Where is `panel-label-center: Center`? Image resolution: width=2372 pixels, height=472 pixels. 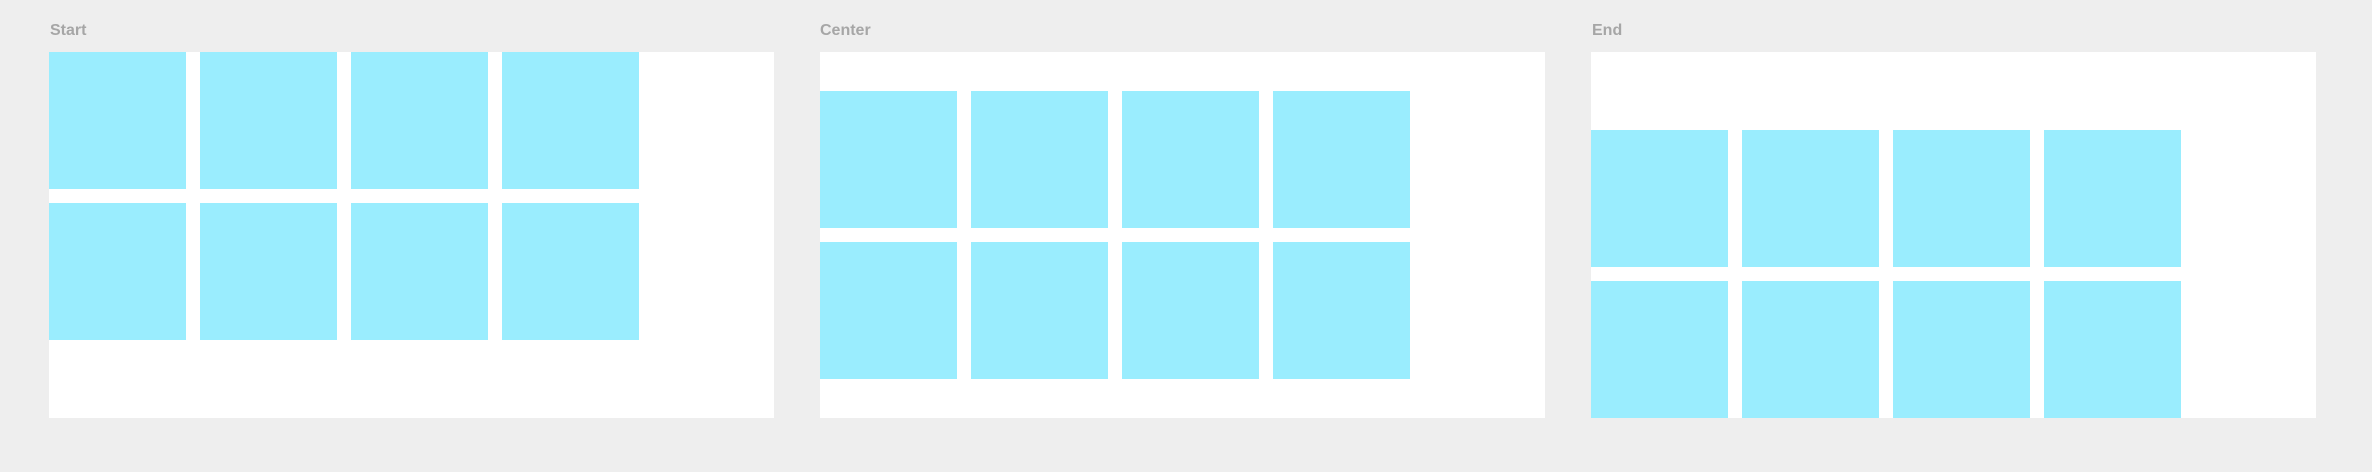 panel-label-center: Center is located at coordinates (845, 30).